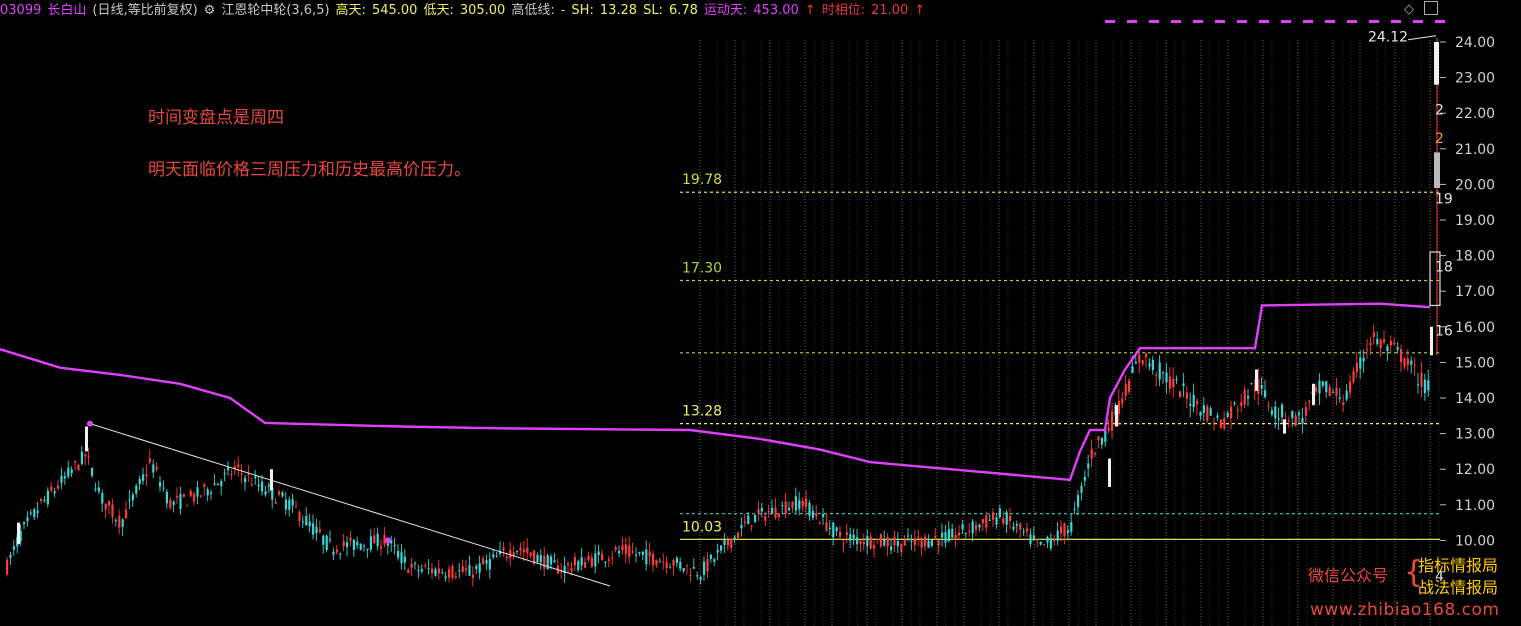  Describe the element at coordinates (1475, 435) in the screenshot. I see `y-tick-label: 13.00` at that location.